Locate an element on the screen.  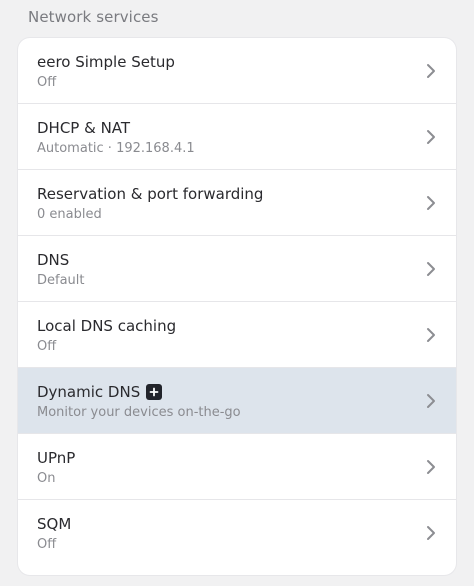
plus-icon is located at coordinates (154, 392).